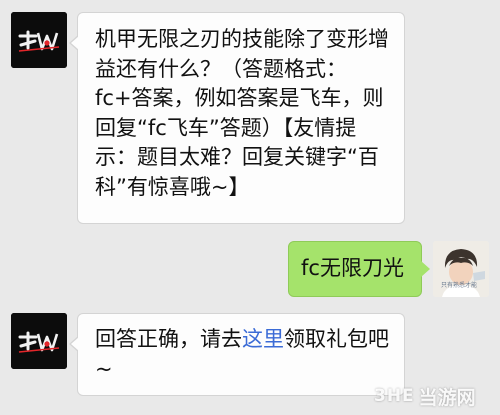  I want to click on gift-link: 这里, so click(263, 339).